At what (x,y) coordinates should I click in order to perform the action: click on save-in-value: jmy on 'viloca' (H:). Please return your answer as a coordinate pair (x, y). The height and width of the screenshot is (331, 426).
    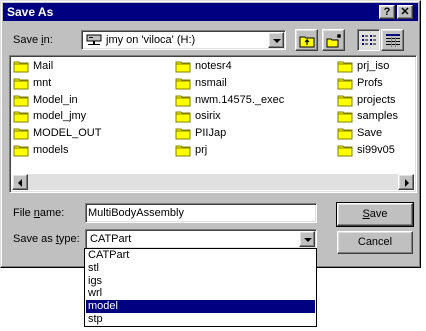
    Looking at the image, I should click on (151, 40).